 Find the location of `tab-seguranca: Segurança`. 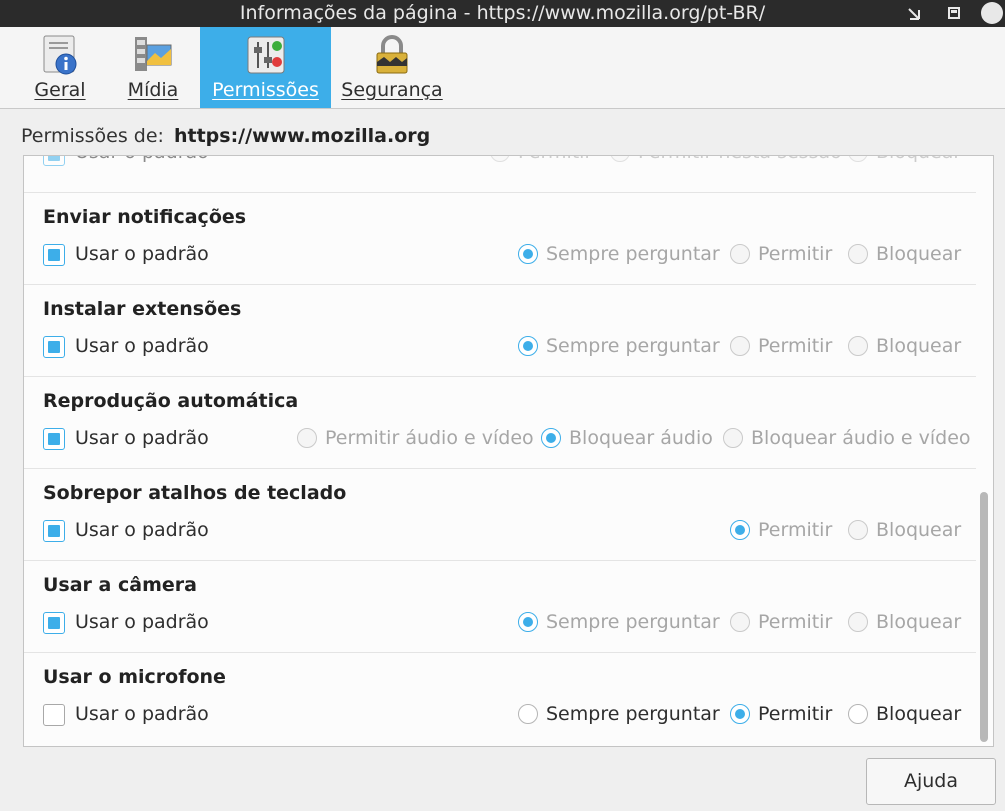

tab-seguranca: Segurança is located at coordinates (392, 67).